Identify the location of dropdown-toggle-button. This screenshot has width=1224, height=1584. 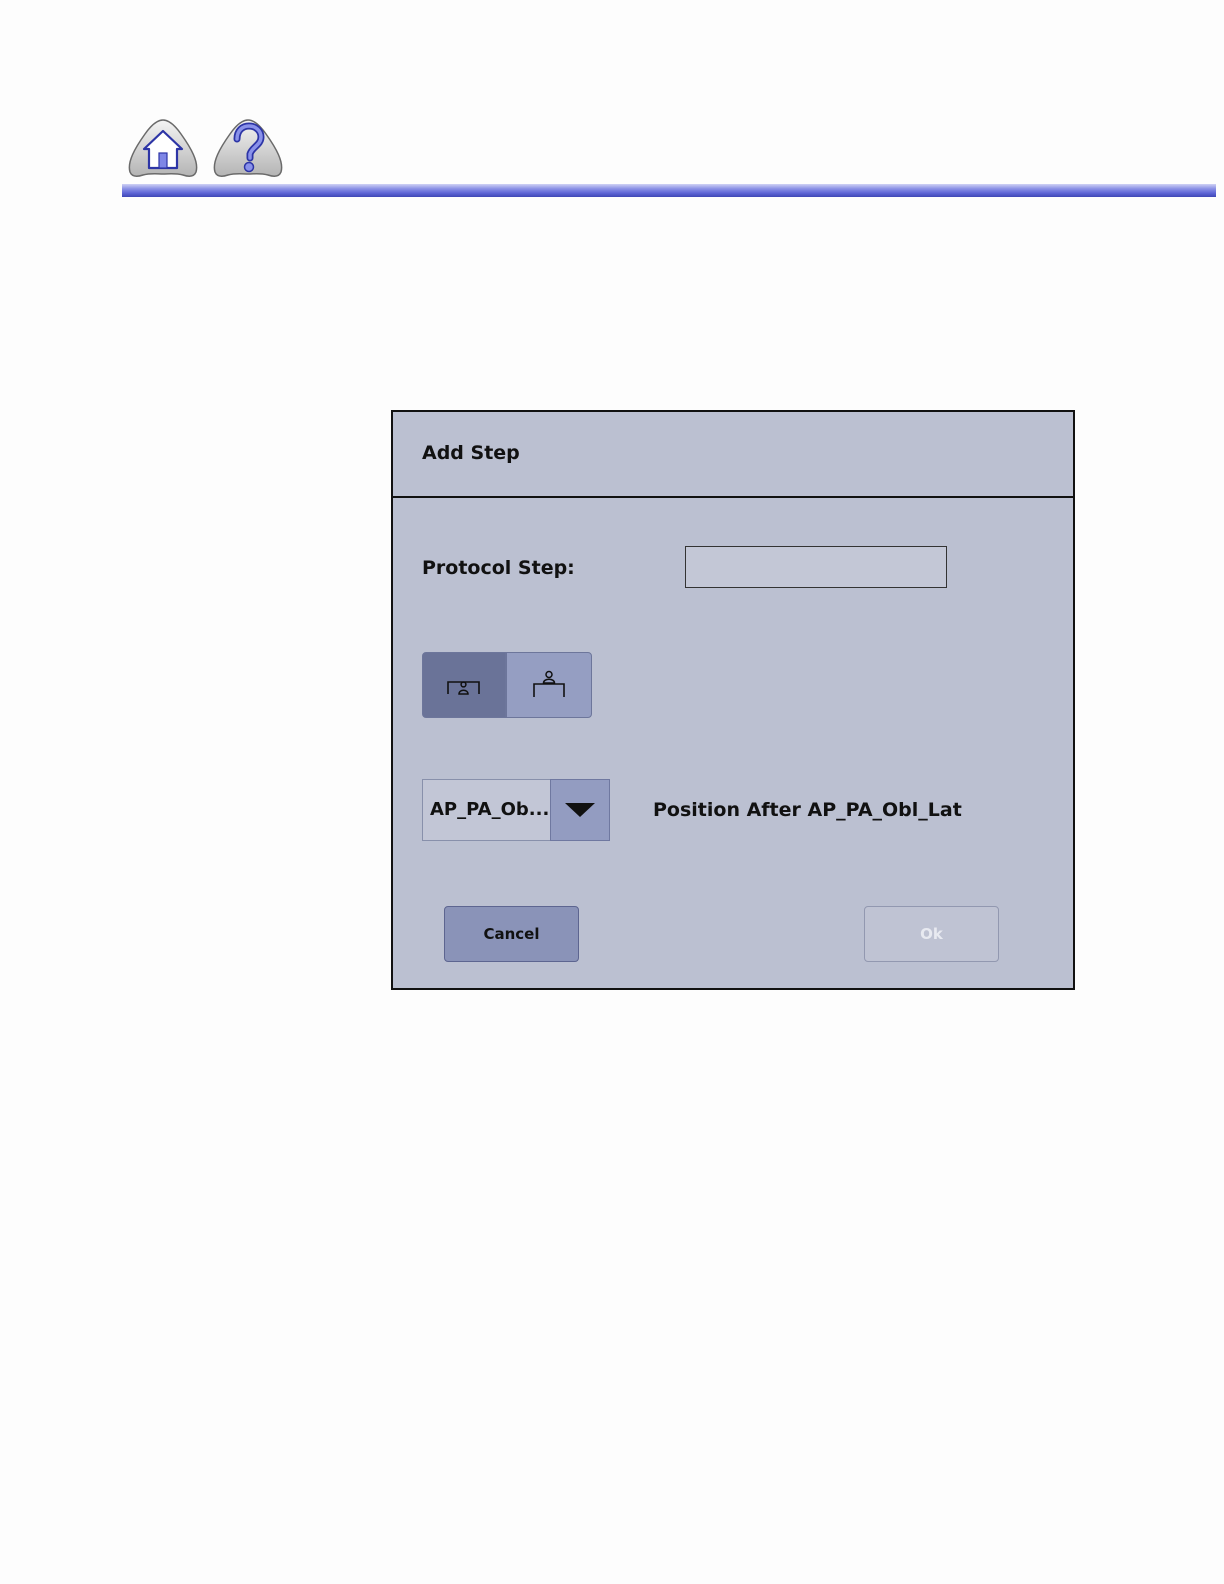
(580, 810).